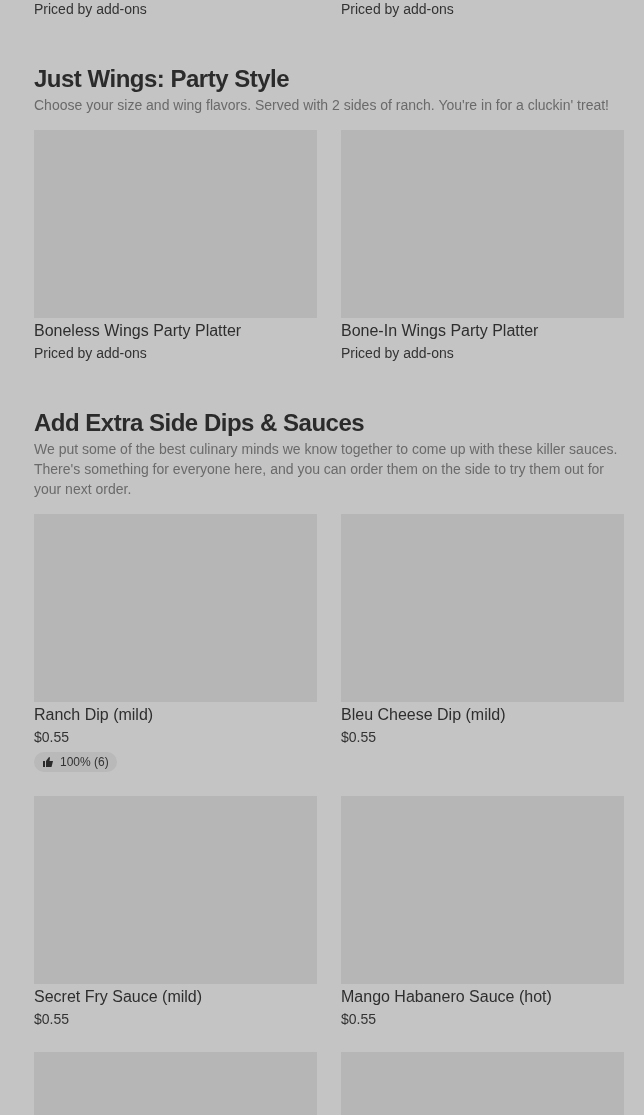 This screenshot has width=644, height=1115. What do you see at coordinates (175, 715) in the screenshot?
I see `item-name: Ranch Dip (mild)` at bounding box center [175, 715].